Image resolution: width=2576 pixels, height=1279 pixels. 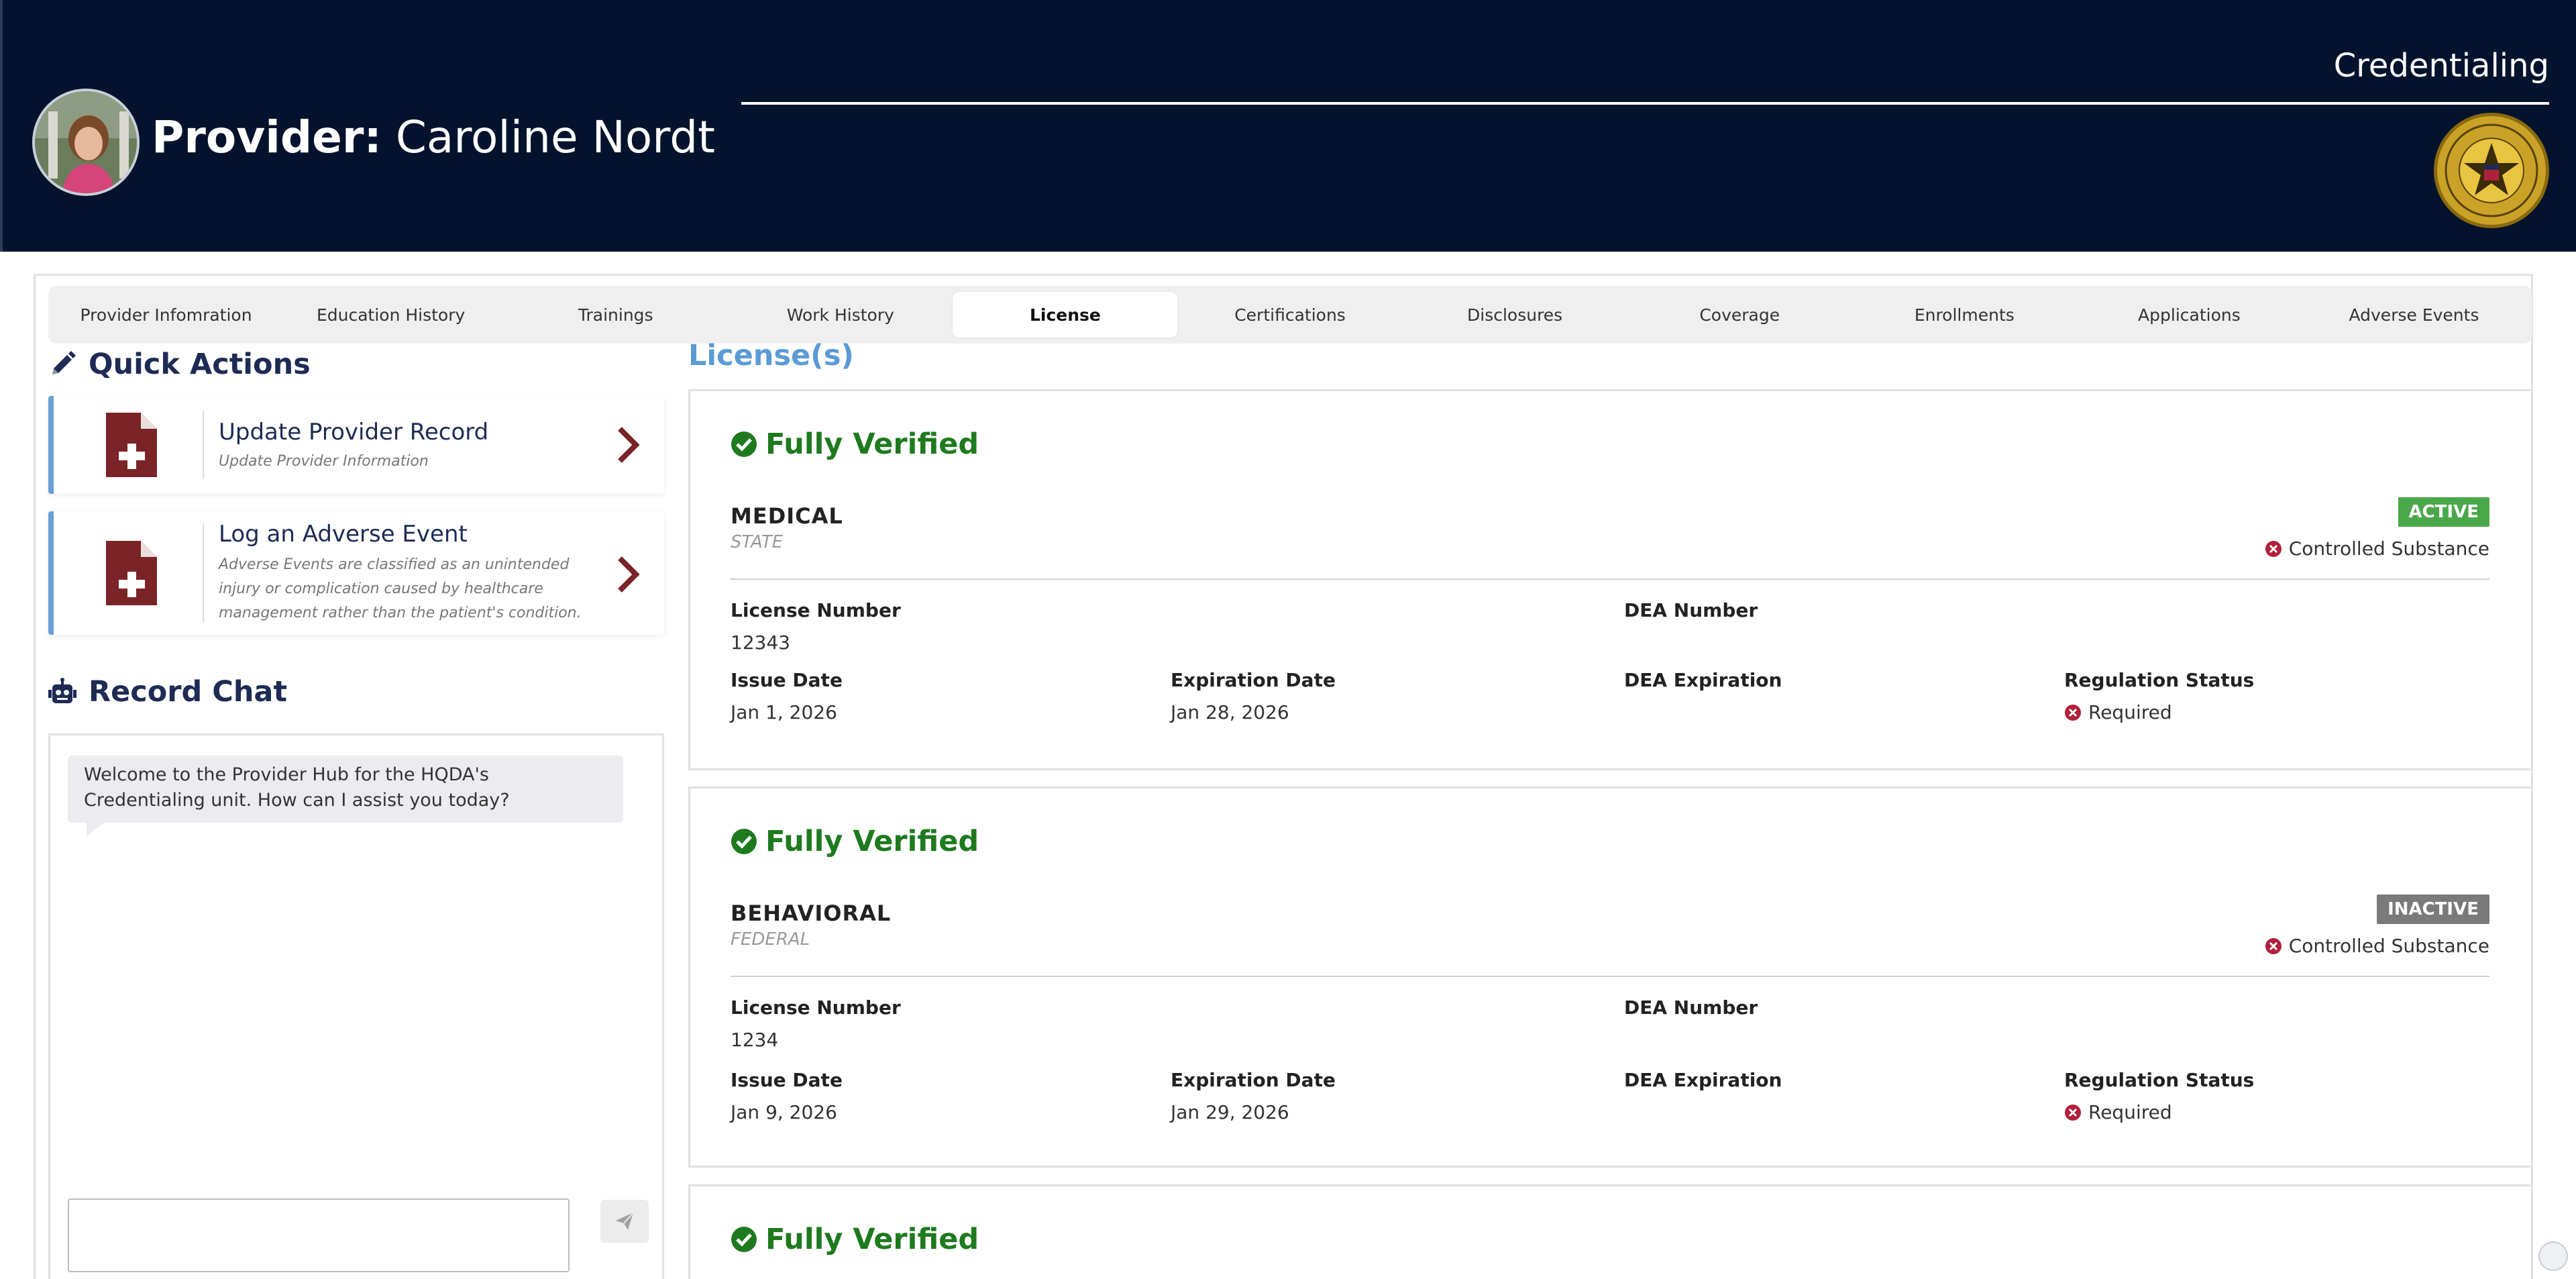 I want to click on tab-certifications: Certifications, so click(x=1289, y=315).